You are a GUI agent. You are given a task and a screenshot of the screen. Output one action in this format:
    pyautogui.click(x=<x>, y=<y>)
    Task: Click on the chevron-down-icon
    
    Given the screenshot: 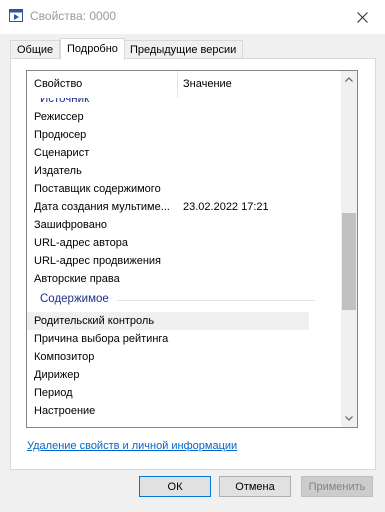 What is the action you would take?
    pyautogui.click(x=349, y=418)
    